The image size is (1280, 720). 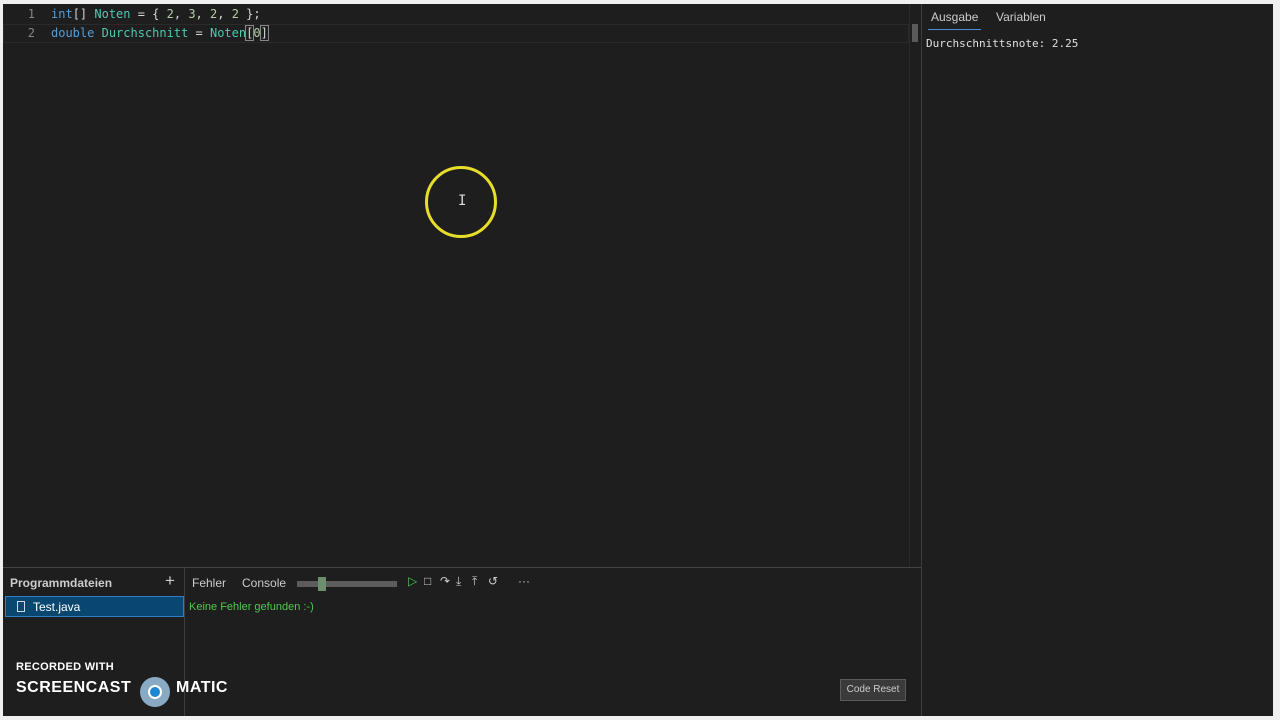 I want to click on tab-variablen: Variablen, so click(x=1021, y=17).